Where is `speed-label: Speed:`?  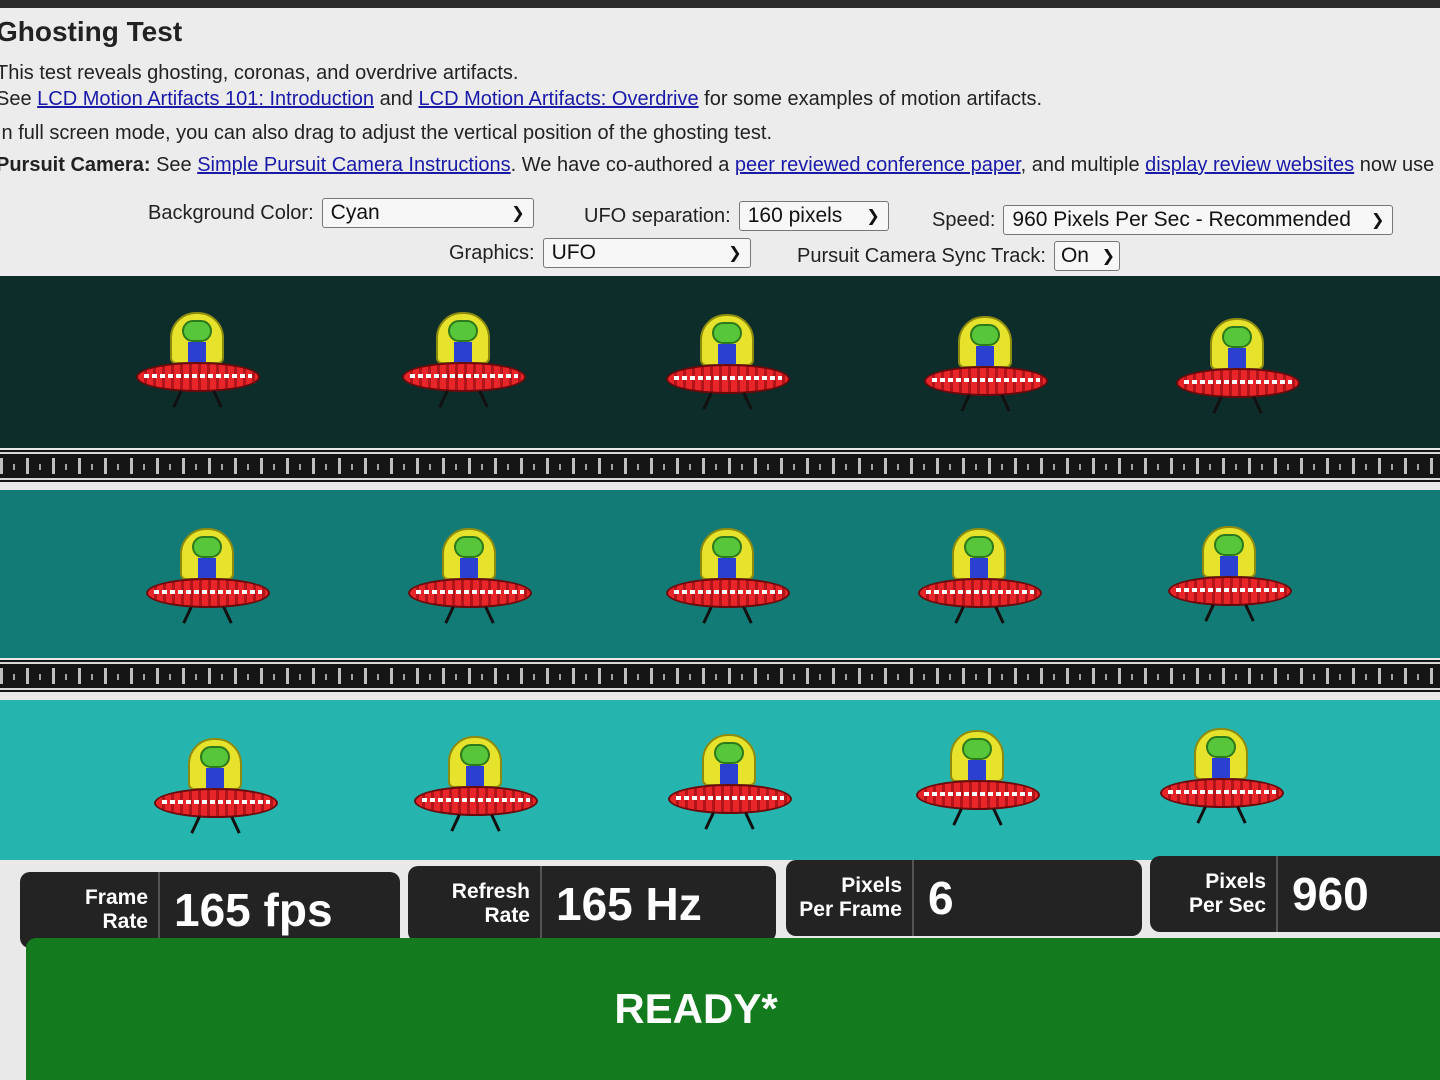
speed-label: Speed: is located at coordinates (964, 219).